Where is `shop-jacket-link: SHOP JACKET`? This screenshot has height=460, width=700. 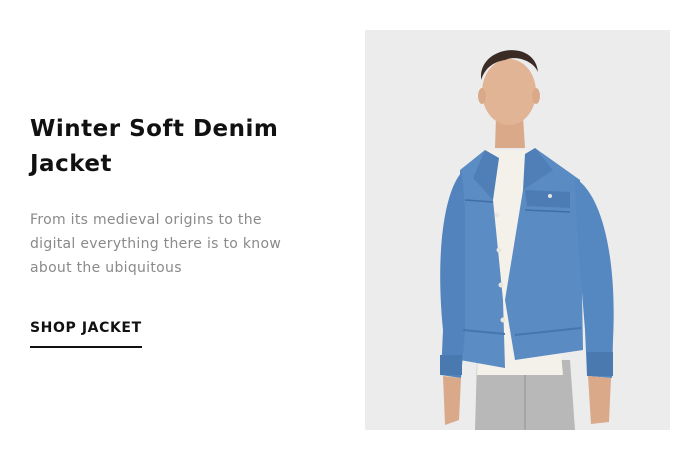 shop-jacket-link: SHOP JACKET is located at coordinates (86, 334).